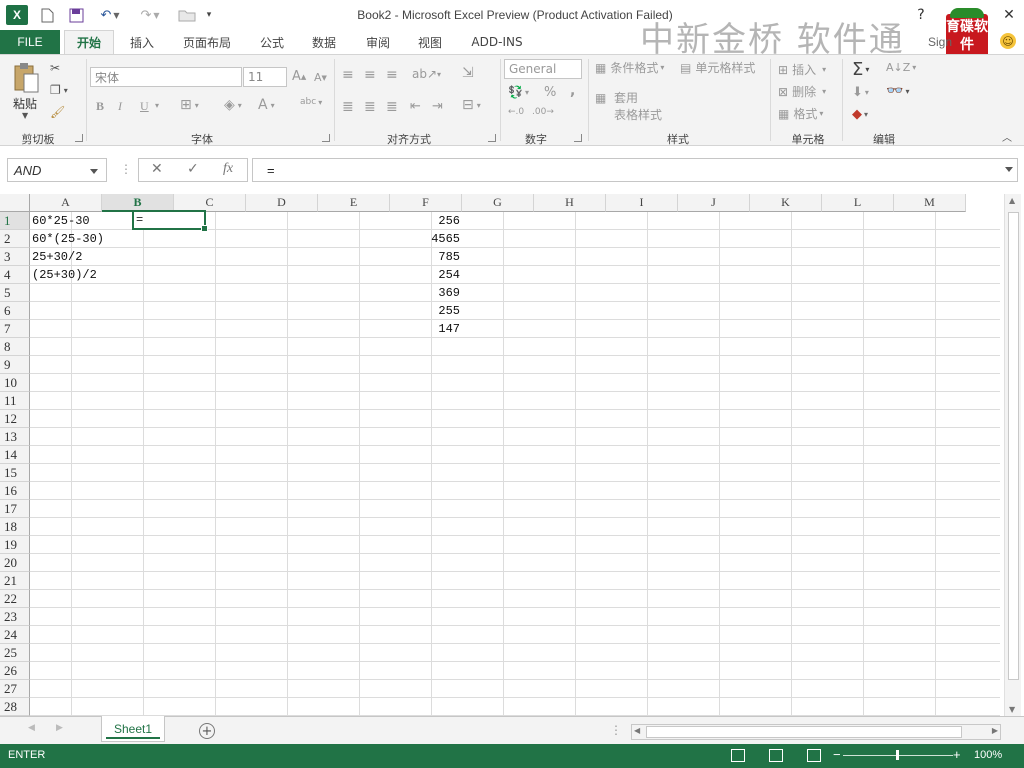 The height and width of the screenshot is (768, 1024). What do you see at coordinates (802, 69) in the screenshot?
I see `insert-cells-button: ⊞ 插入 ▾` at bounding box center [802, 69].